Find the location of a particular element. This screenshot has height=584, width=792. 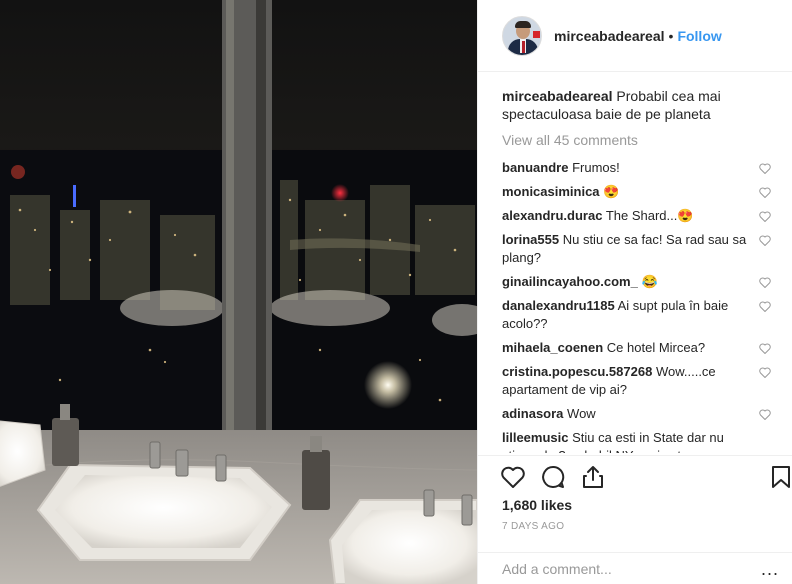

comment-username: mihaela_coenen is located at coordinates (552, 347).